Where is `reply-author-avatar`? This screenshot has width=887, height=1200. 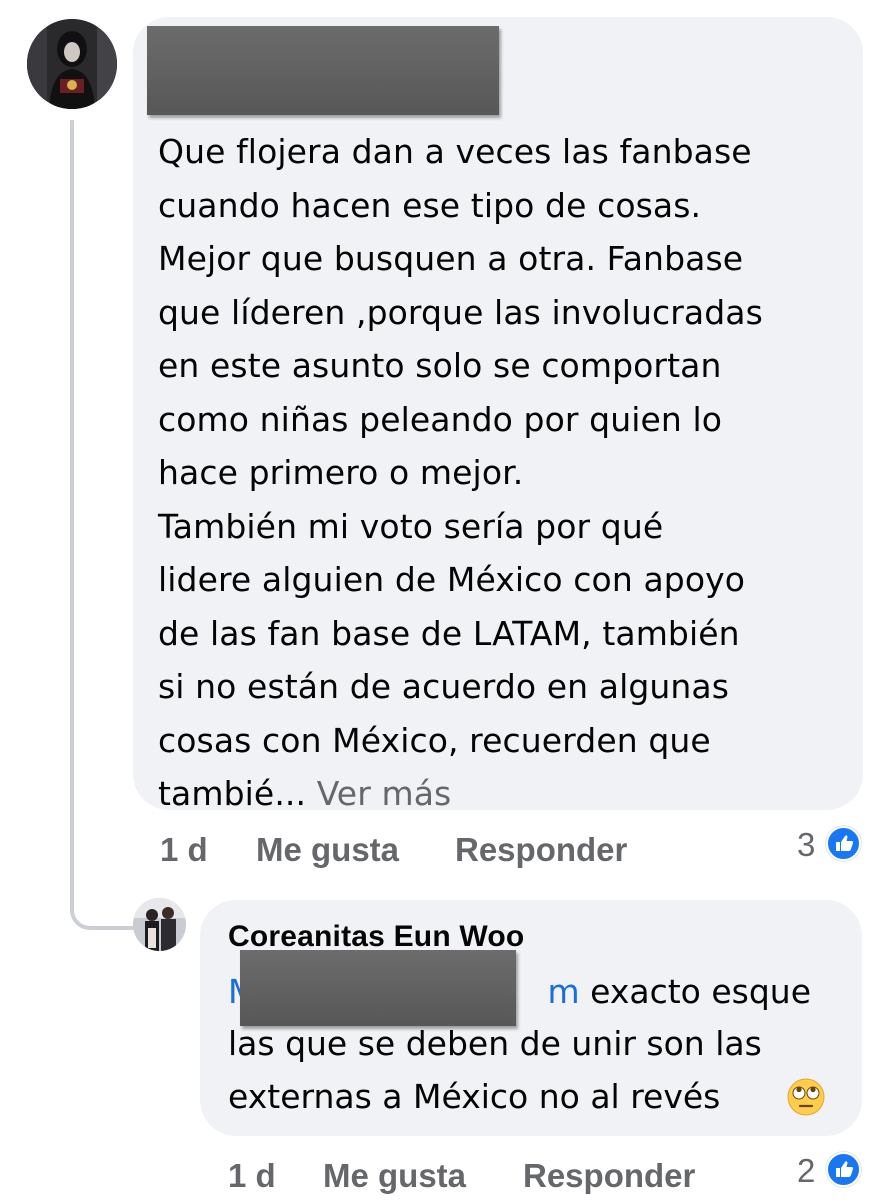
reply-author-avatar is located at coordinates (159, 924).